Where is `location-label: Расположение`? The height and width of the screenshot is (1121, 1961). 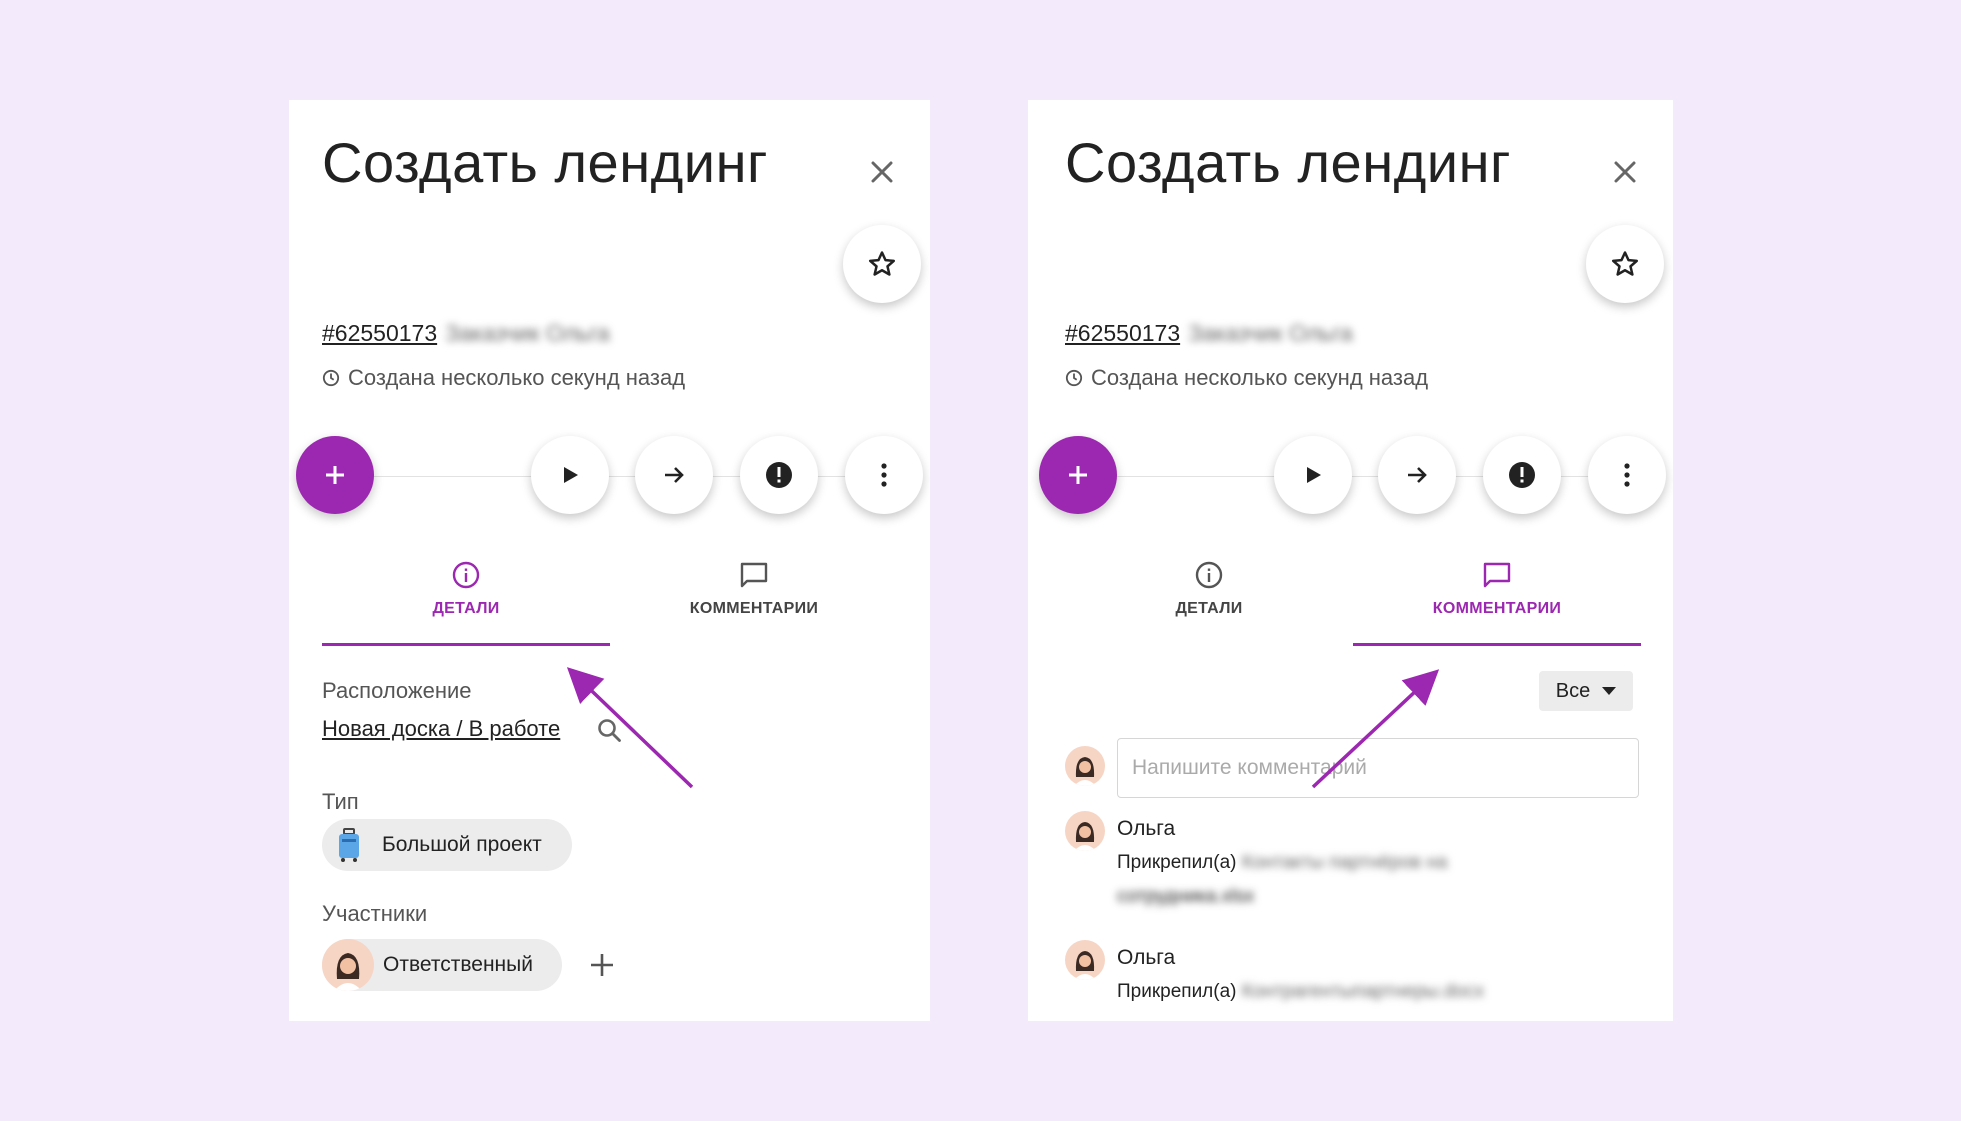
location-label: Расположение is located at coordinates (397, 690).